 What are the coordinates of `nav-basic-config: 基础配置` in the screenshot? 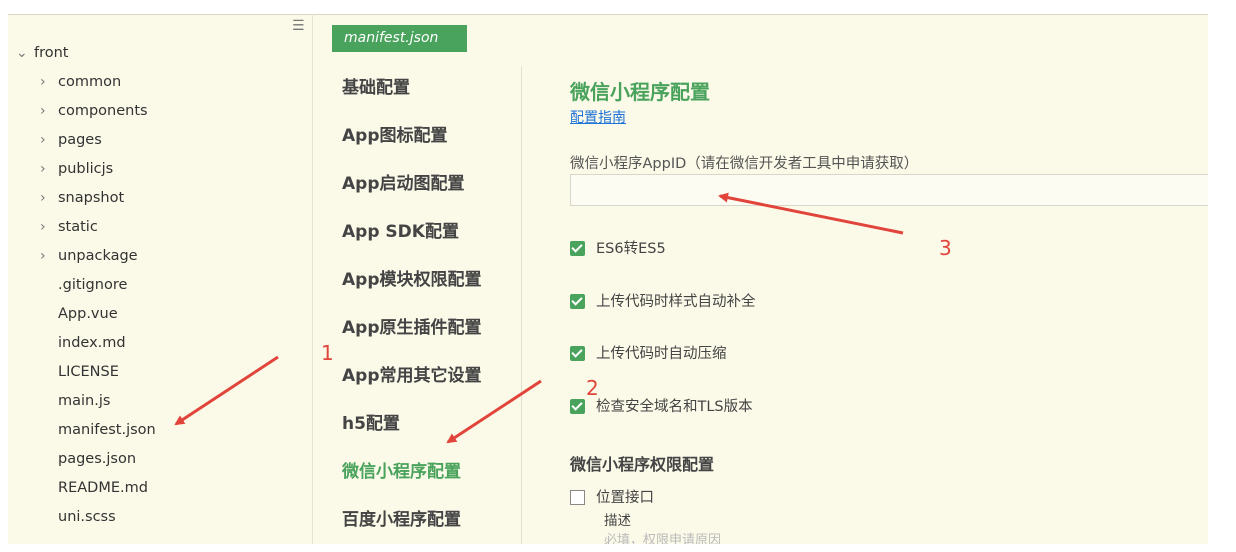 It's located at (376, 88).